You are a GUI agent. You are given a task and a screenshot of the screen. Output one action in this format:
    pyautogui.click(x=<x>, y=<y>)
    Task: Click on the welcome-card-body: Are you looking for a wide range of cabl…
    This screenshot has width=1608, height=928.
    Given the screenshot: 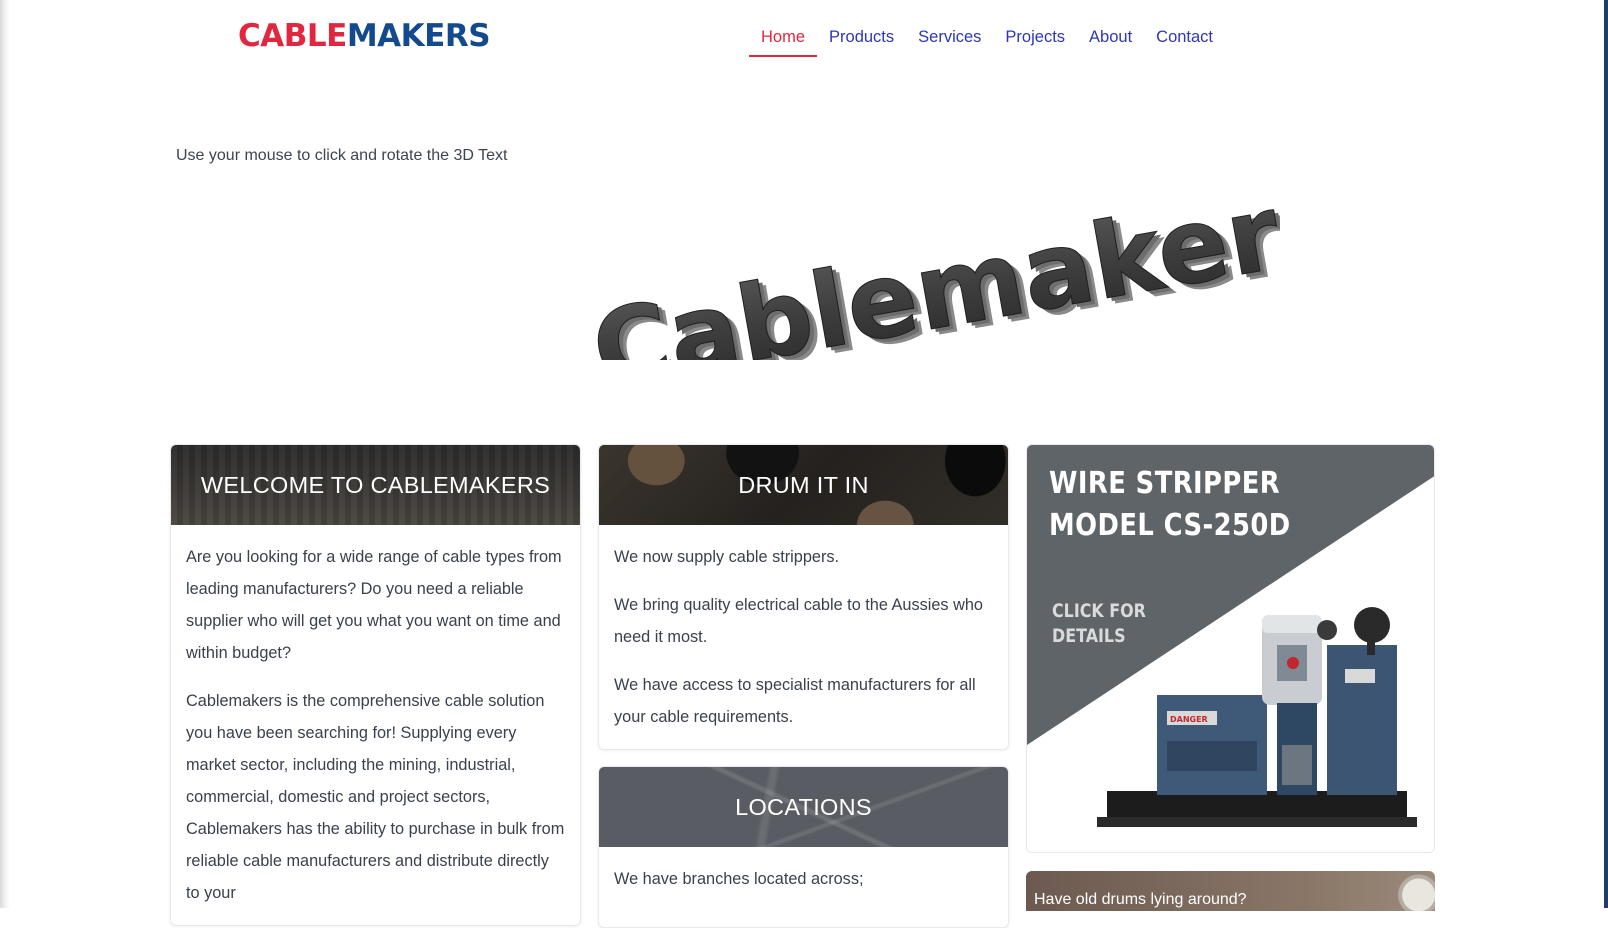 What is the action you would take?
    pyautogui.click(x=375, y=717)
    